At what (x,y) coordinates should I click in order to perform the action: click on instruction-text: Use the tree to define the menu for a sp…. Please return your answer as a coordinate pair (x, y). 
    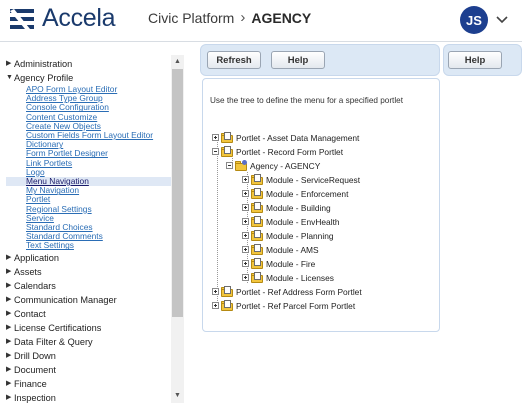
    Looking at the image, I should click on (306, 100).